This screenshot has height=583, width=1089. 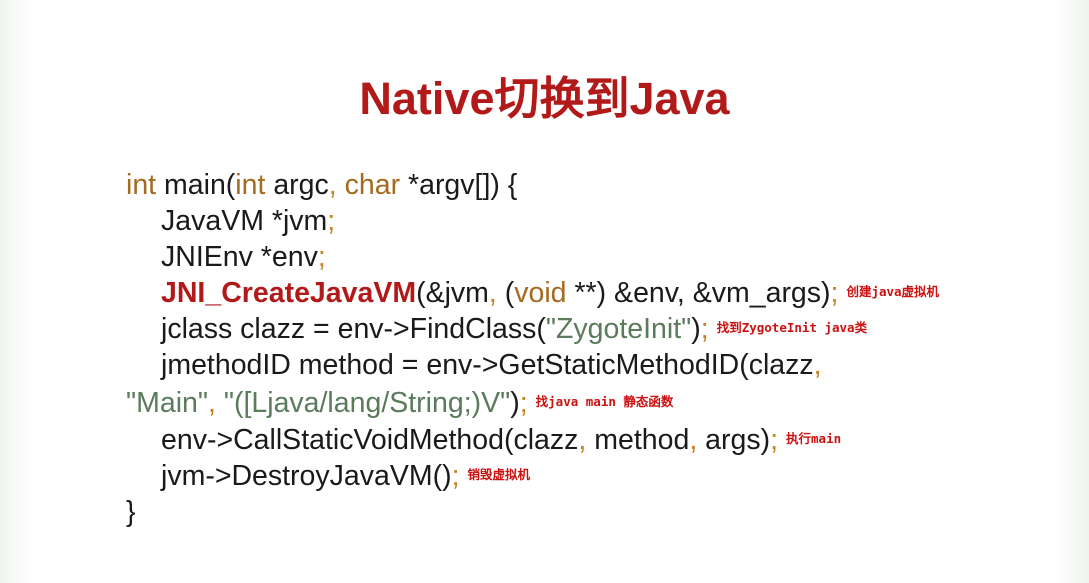 What do you see at coordinates (814, 439) in the screenshot?
I see `annotation-note: 执行main` at bounding box center [814, 439].